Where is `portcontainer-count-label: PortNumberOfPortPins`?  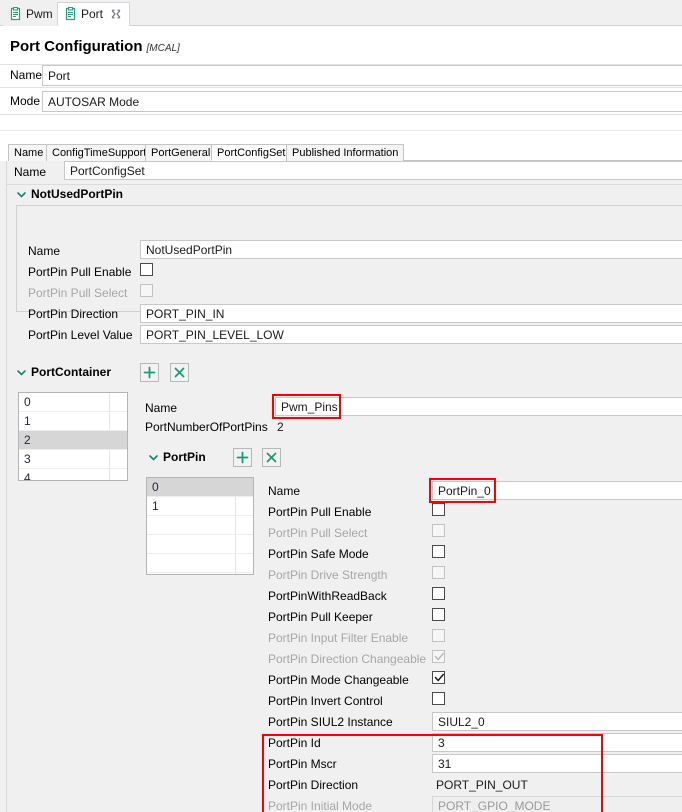
portcontainer-count-label: PortNumberOfPortPins is located at coordinates (206, 427).